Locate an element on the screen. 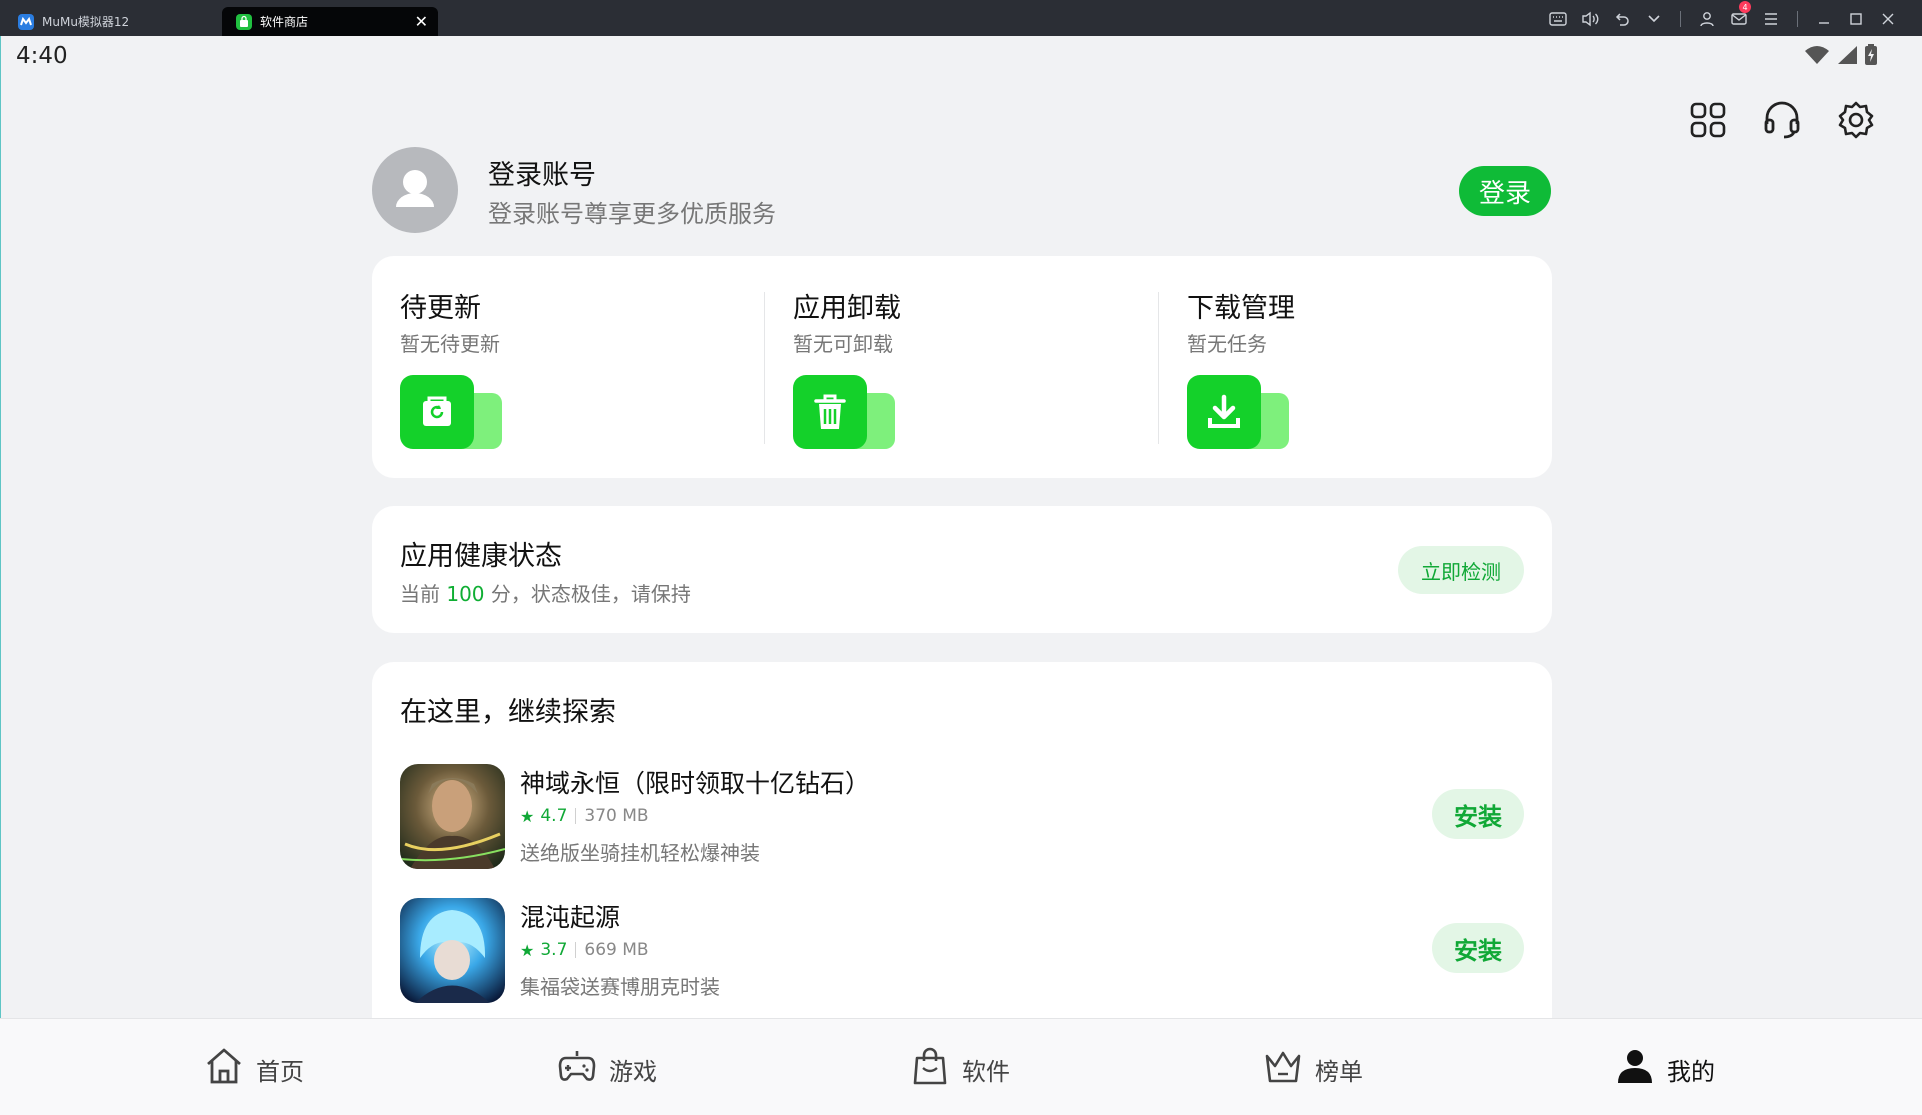 The height and width of the screenshot is (1115, 1922). profile-subtitle: 登录账号尊享更多优质服务 is located at coordinates (632, 214).